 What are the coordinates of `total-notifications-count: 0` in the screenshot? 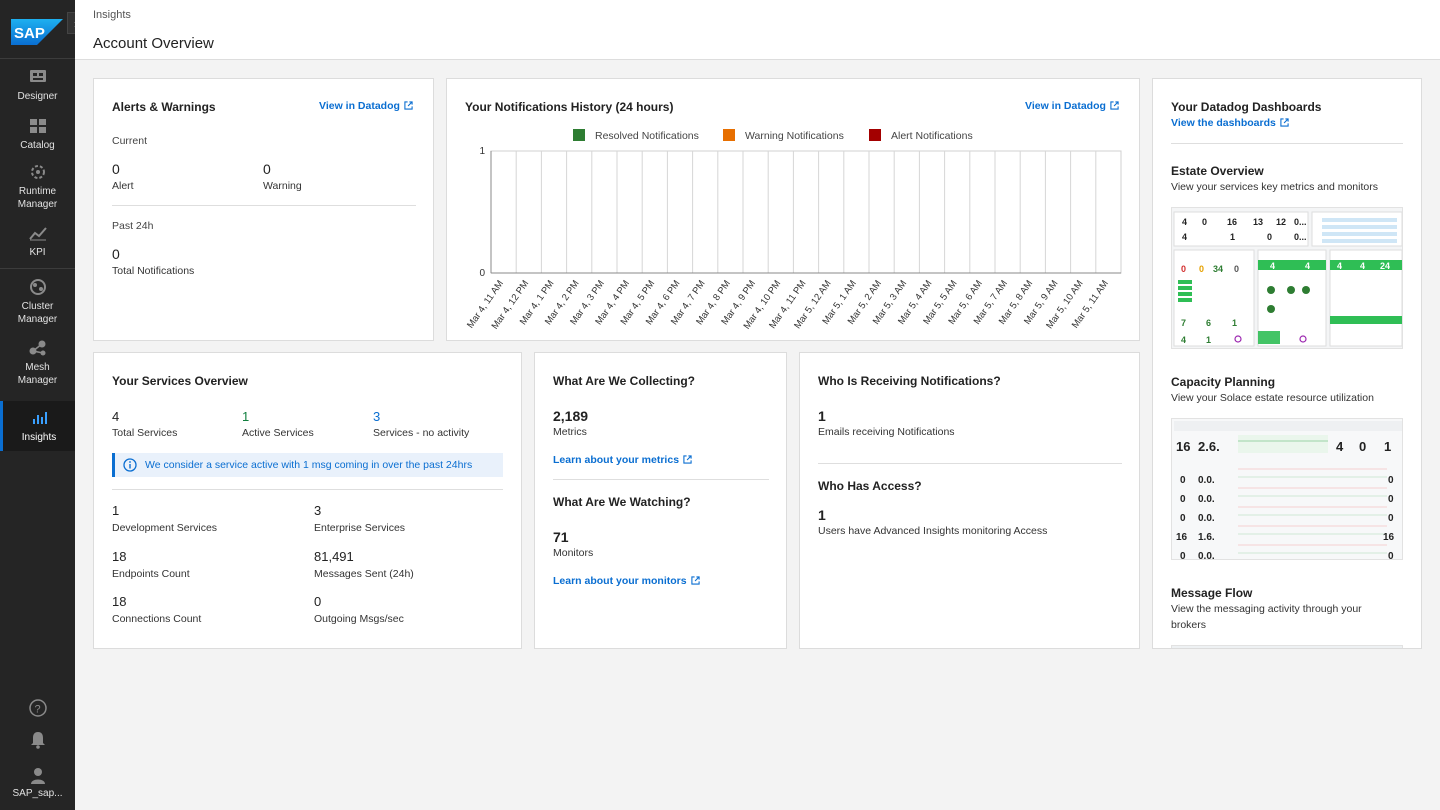 It's located at (116, 254).